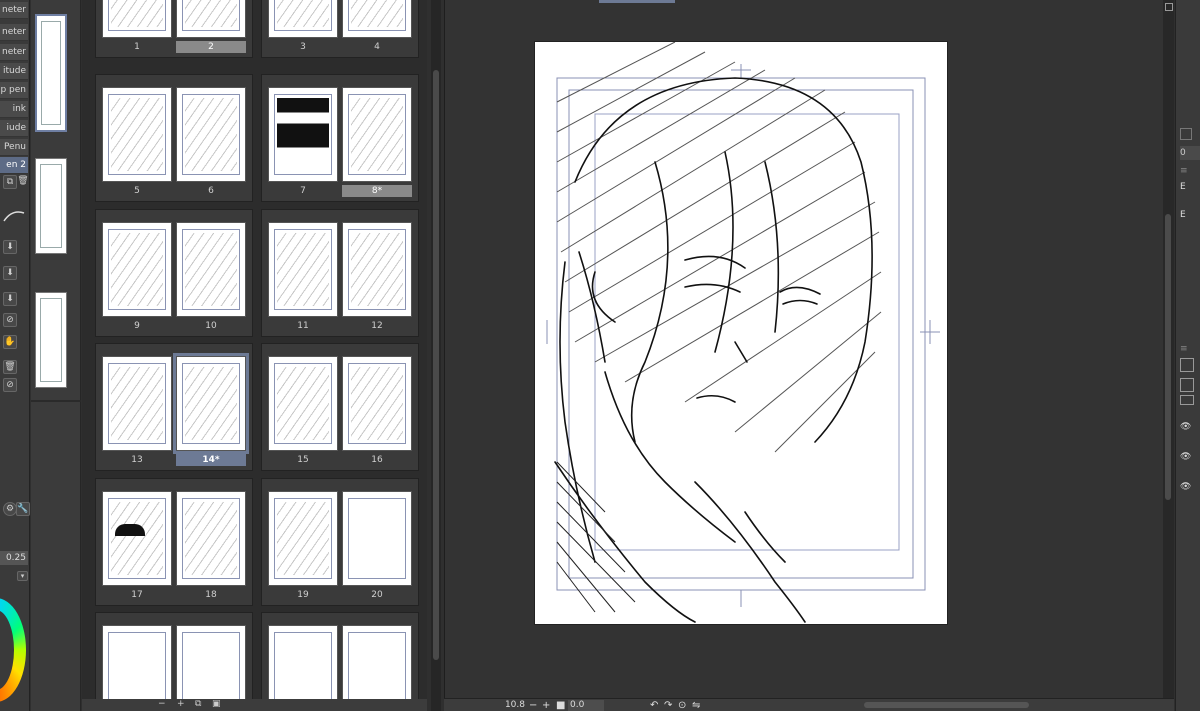  What do you see at coordinates (22, 576) in the screenshot?
I see `chevron-down-icon: ▾` at bounding box center [22, 576].